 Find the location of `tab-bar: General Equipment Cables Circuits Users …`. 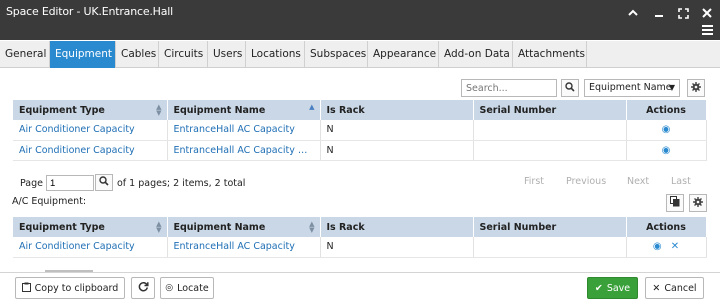

tab-bar: General Equipment Cables Circuits Users … is located at coordinates (360, 54).